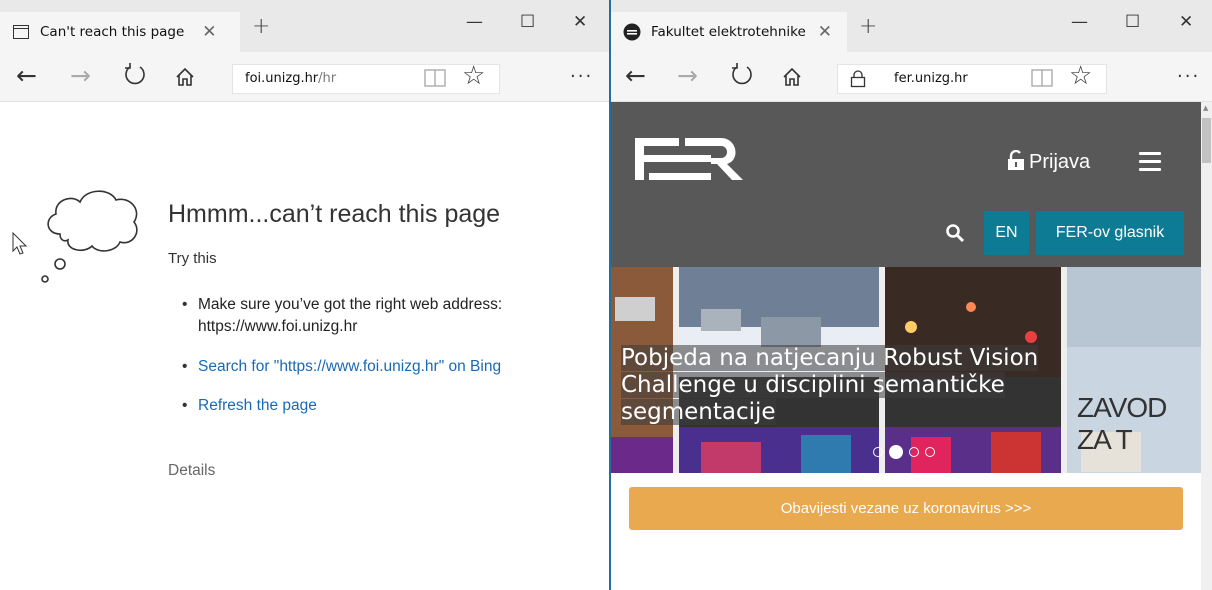 The height and width of the screenshot is (590, 1212). What do you see at coordinates (830, 358) in the screenshot?
I see `headline-line-1: Pobjeda na natjecanju Robust Vision` at bounding box center [830, 358].